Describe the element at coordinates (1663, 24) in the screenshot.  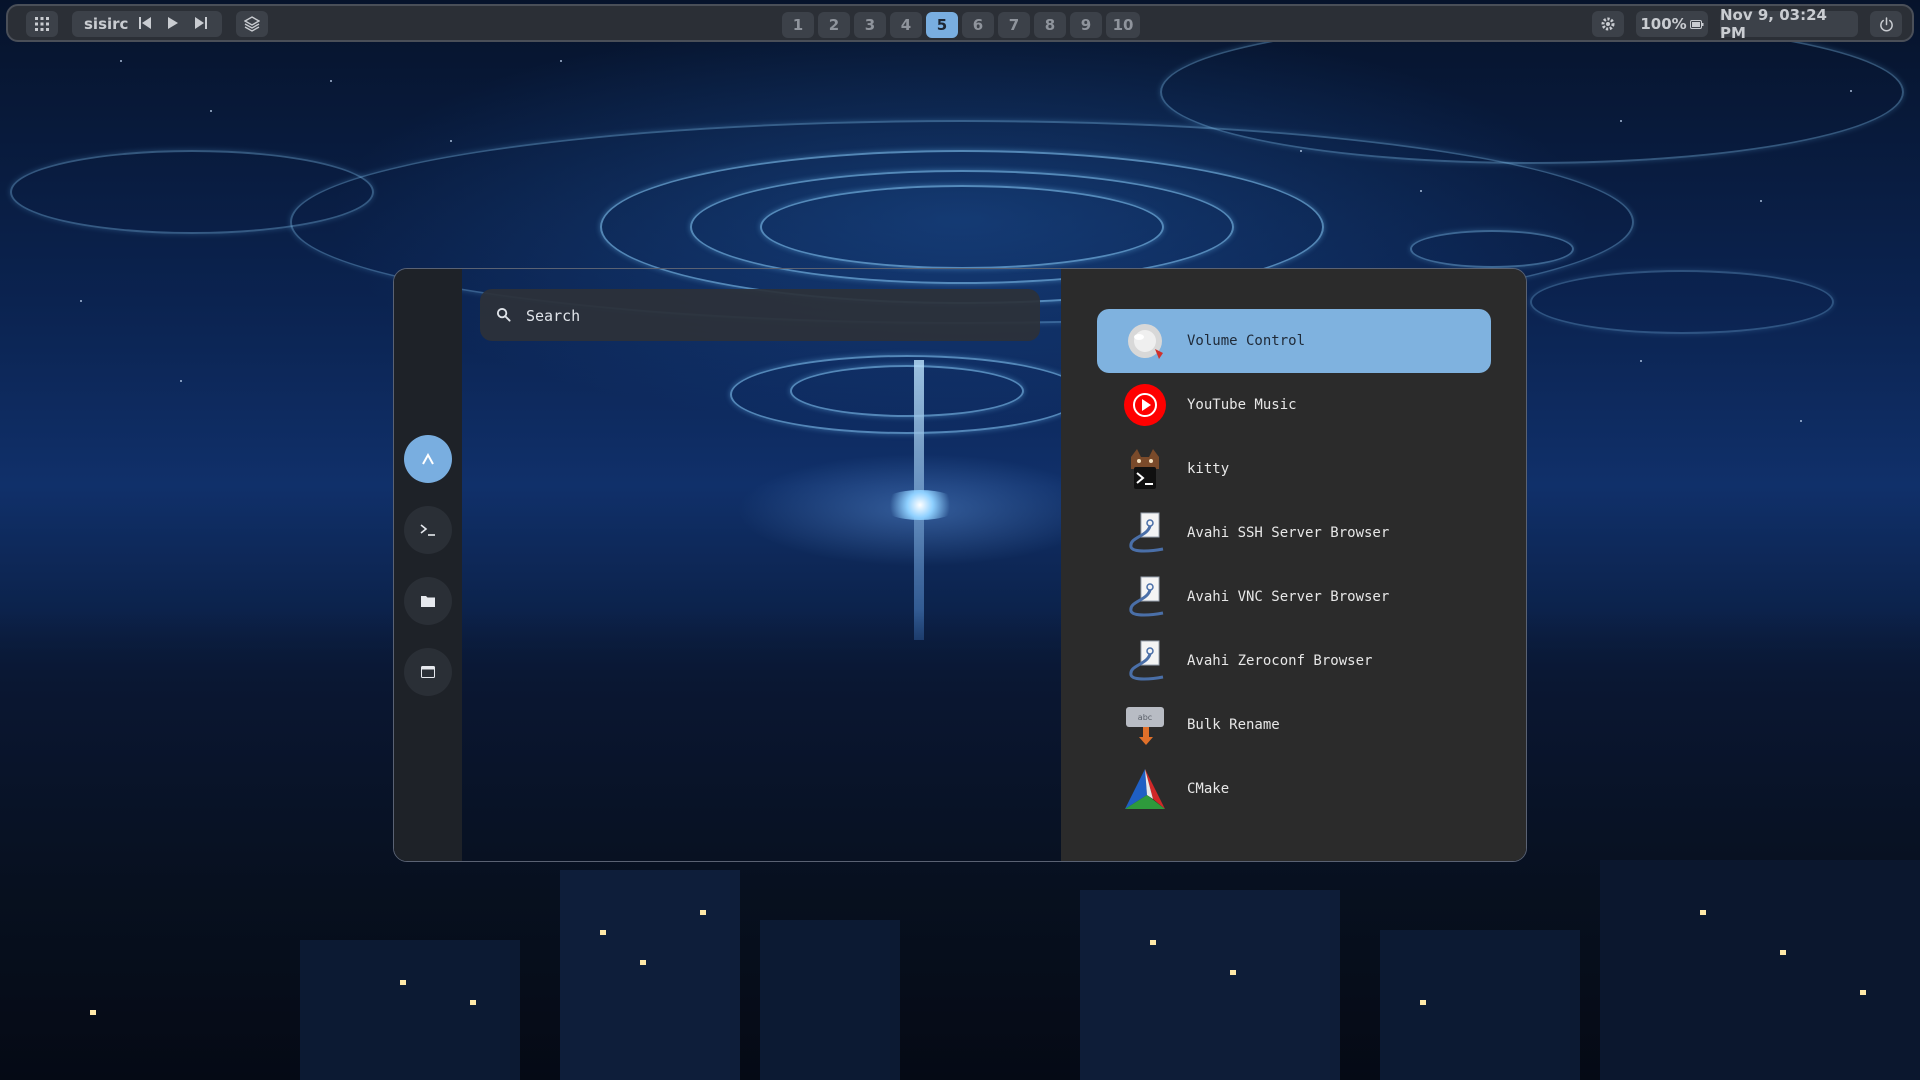
I see `battery-label: 100%` at that location.